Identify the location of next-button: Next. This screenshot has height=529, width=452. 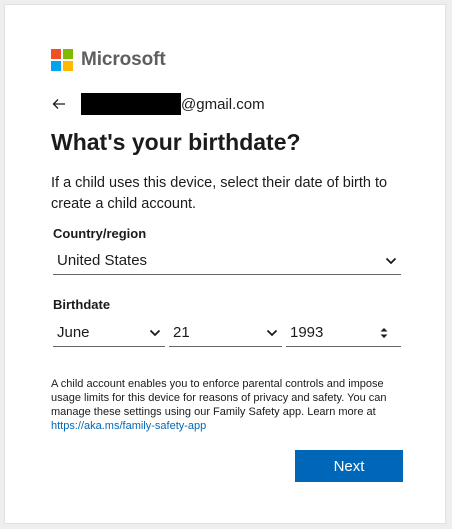
(349, 466).